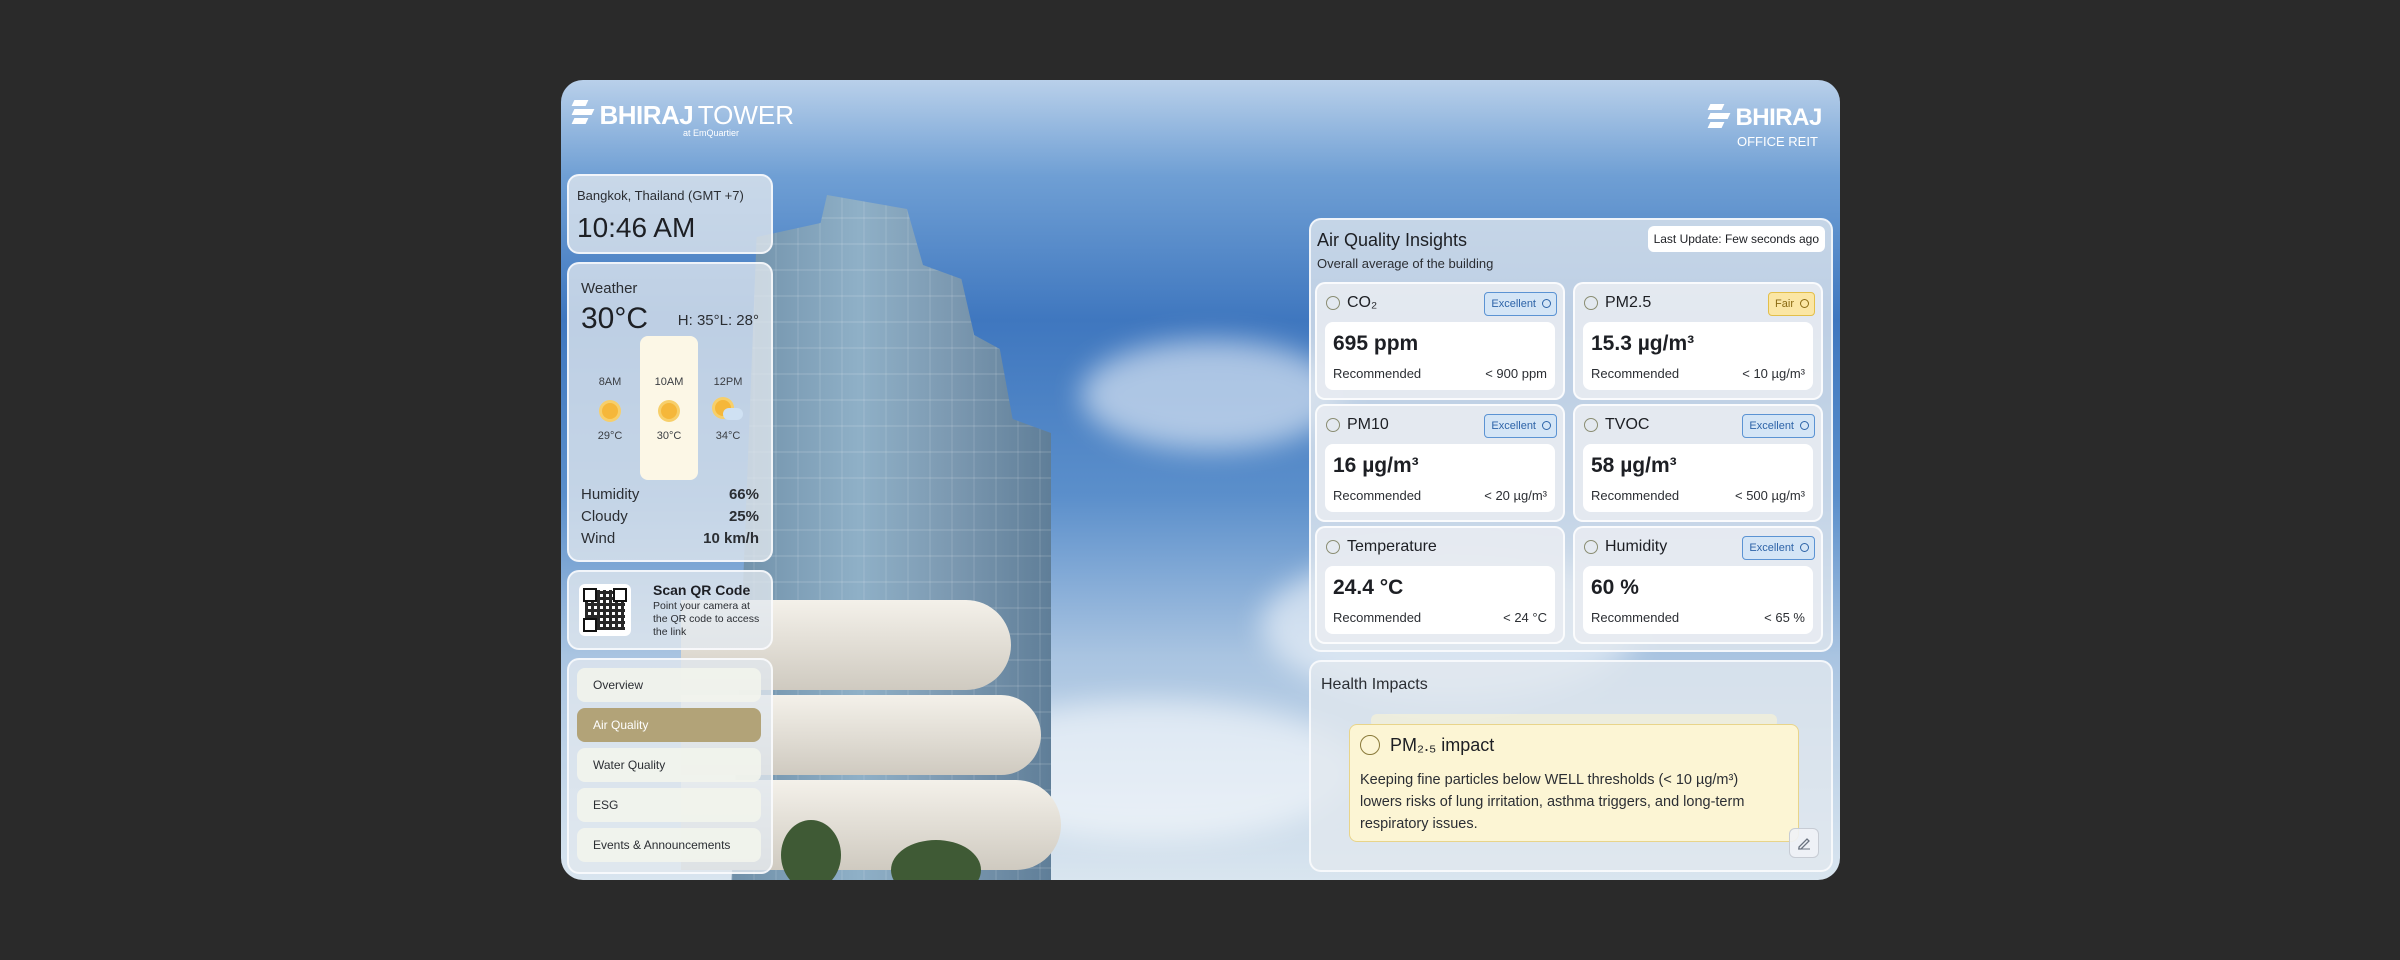 This screenshot has height=960, width=2400. Describe the element at coordinates (670, 516) in the screenshot. I see `stat-cloudy: Cloudy 25%` at that location.